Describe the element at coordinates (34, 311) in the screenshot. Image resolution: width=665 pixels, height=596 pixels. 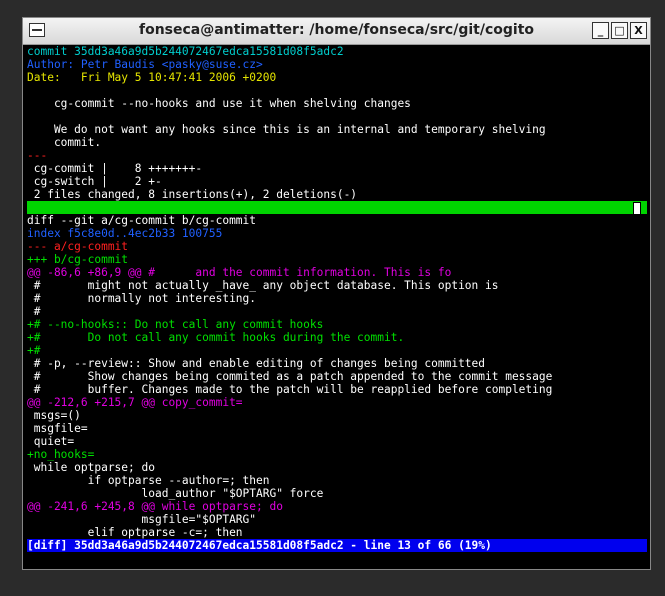
I see `terminal-line: #` at that location.